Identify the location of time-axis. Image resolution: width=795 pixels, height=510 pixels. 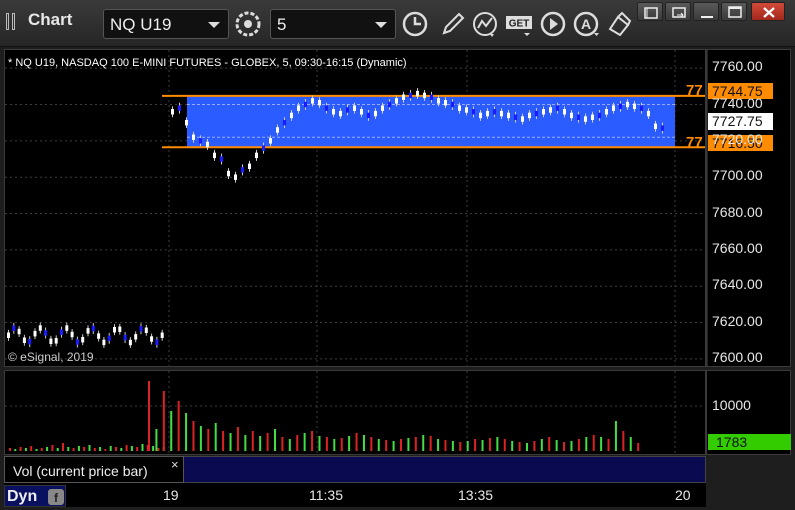
(355, 495).